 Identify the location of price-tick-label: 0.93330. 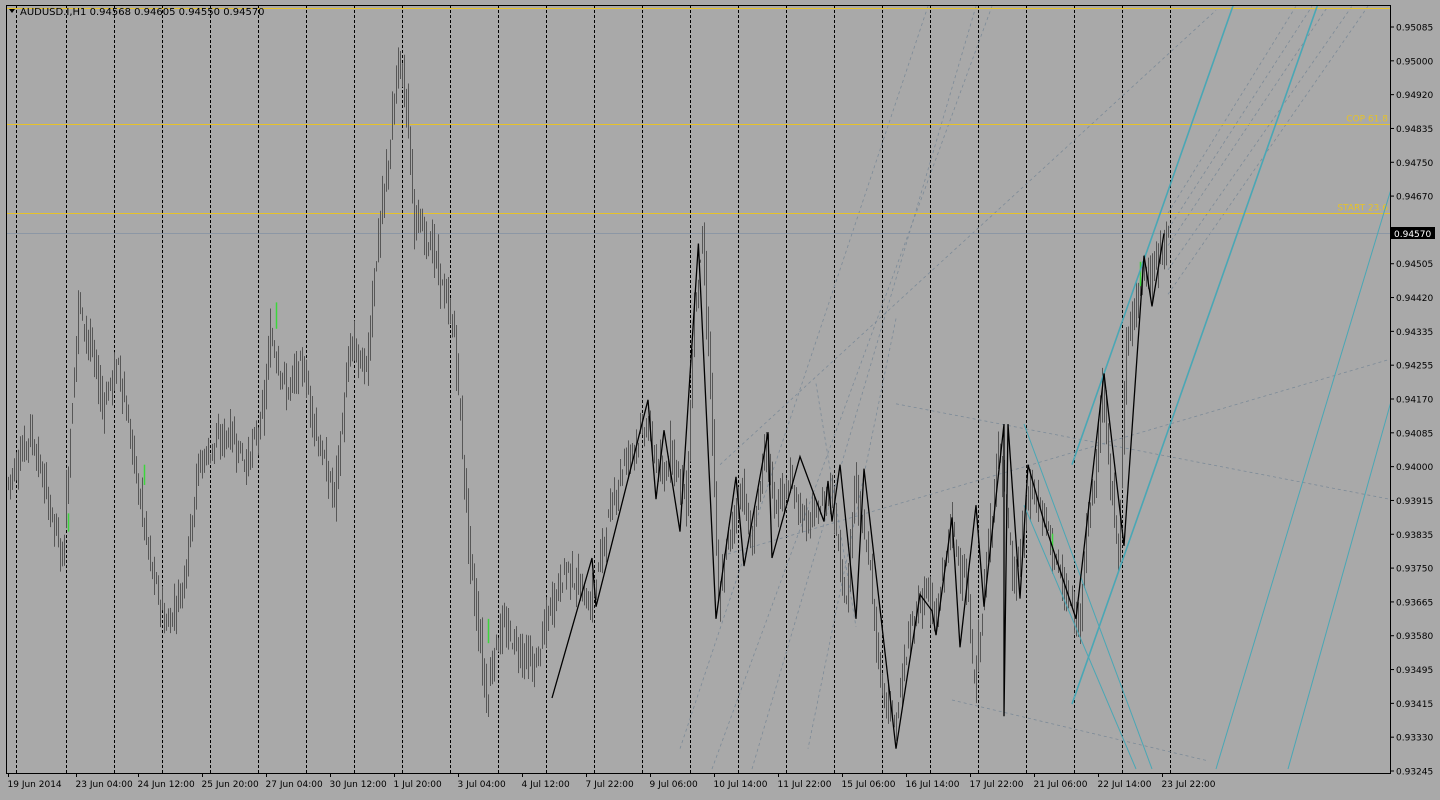
(1414, 739).